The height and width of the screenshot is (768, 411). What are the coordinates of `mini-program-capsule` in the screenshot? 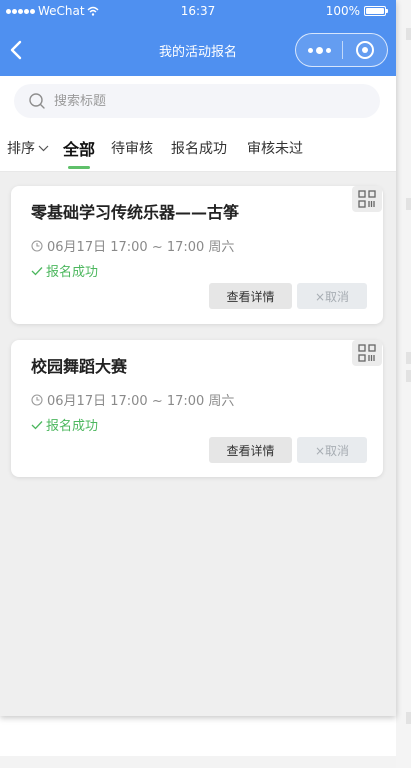 It's located at (341, 50).